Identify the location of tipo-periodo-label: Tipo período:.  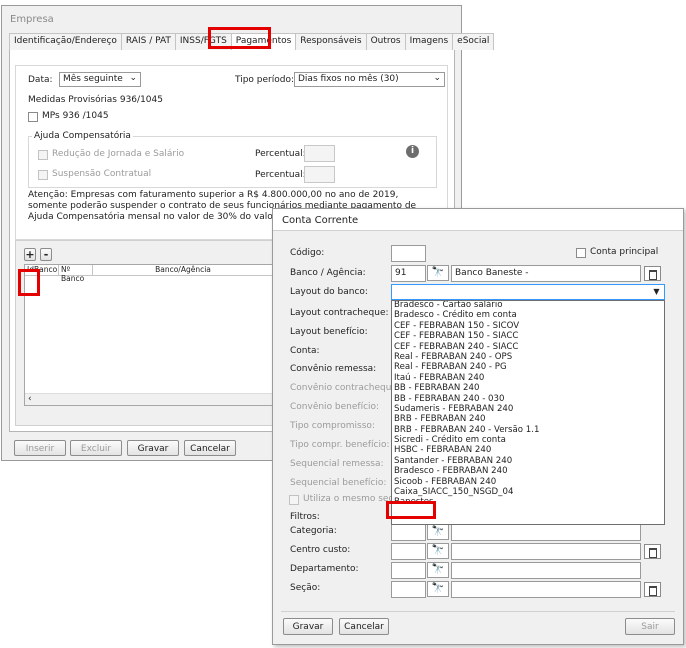
(265, 80).